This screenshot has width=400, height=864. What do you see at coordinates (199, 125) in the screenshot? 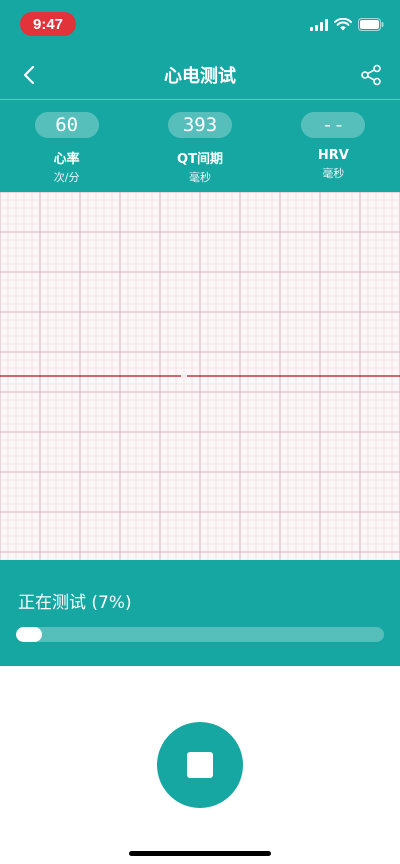
I see `qt-interval-value: 393` at bounding box center [199, 125].